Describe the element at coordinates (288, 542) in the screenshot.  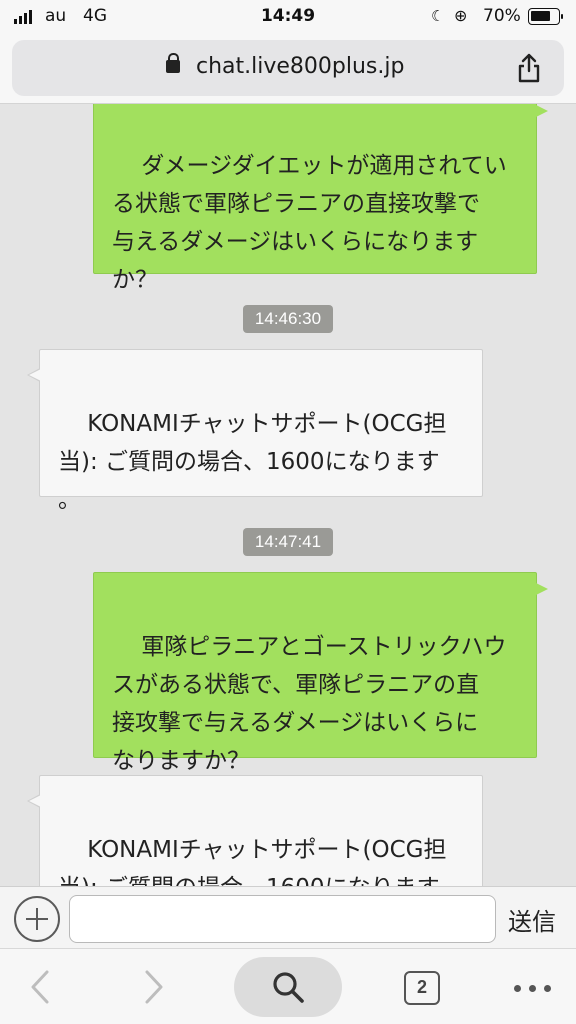
I see `timestamp-badge: 14:47:41` at that location.